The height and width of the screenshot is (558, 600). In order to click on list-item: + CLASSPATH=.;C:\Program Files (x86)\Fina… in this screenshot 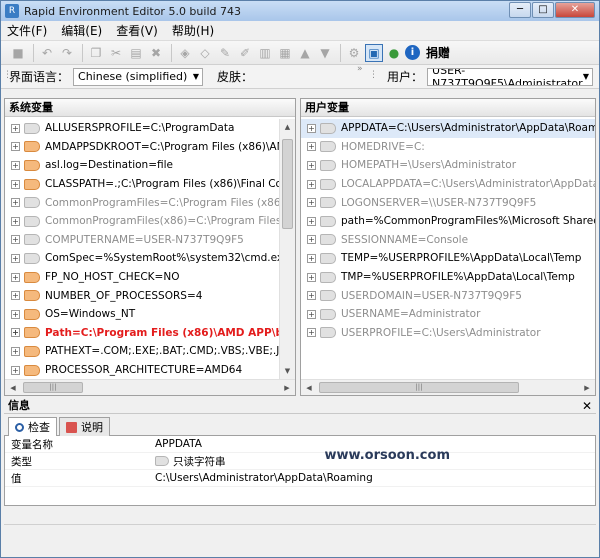, I will do `click(142, 184)`.